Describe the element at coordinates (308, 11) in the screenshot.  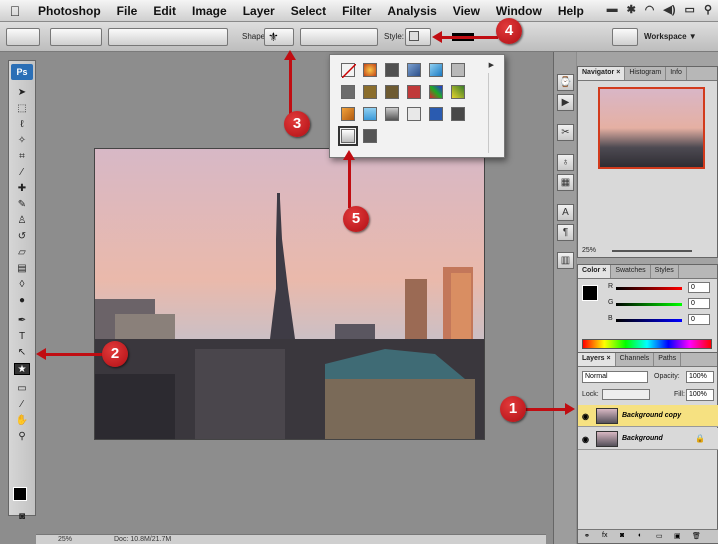
I see `menu-select: Select` at that location.